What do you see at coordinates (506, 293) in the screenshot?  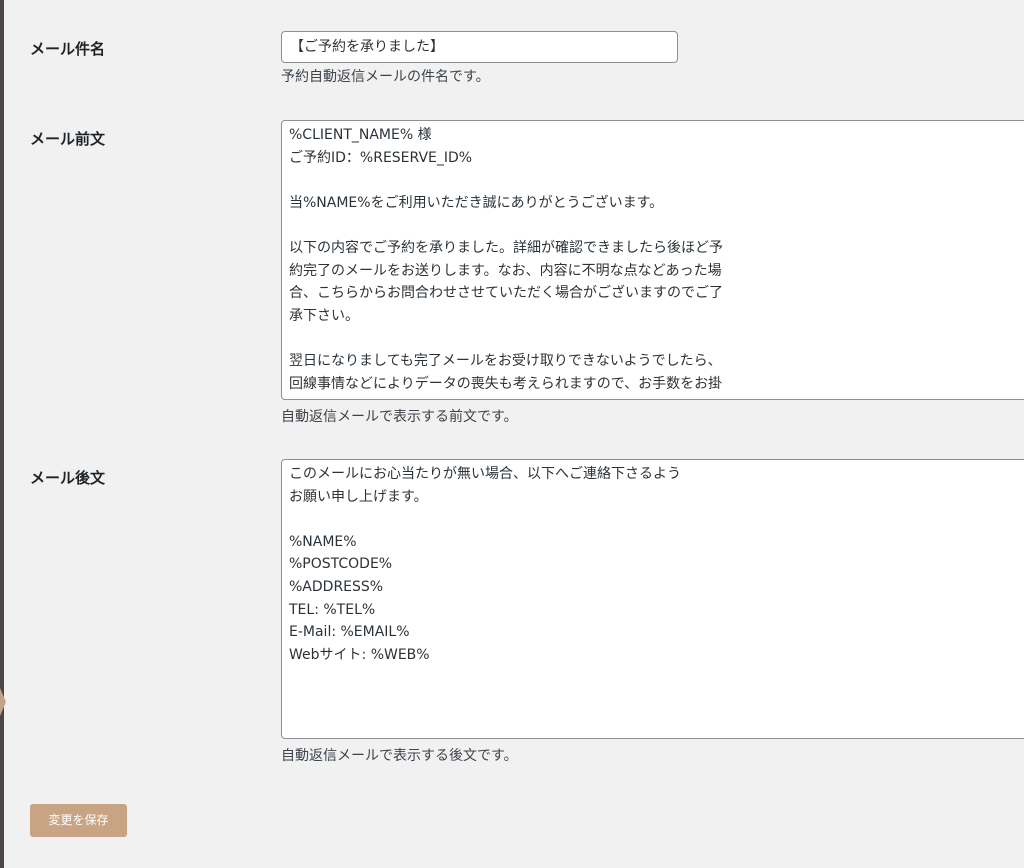 I see `textarea-line: 合、こちらからお問合わせさせていただく場合がございますのでご了` at bounding box center [506, 293].